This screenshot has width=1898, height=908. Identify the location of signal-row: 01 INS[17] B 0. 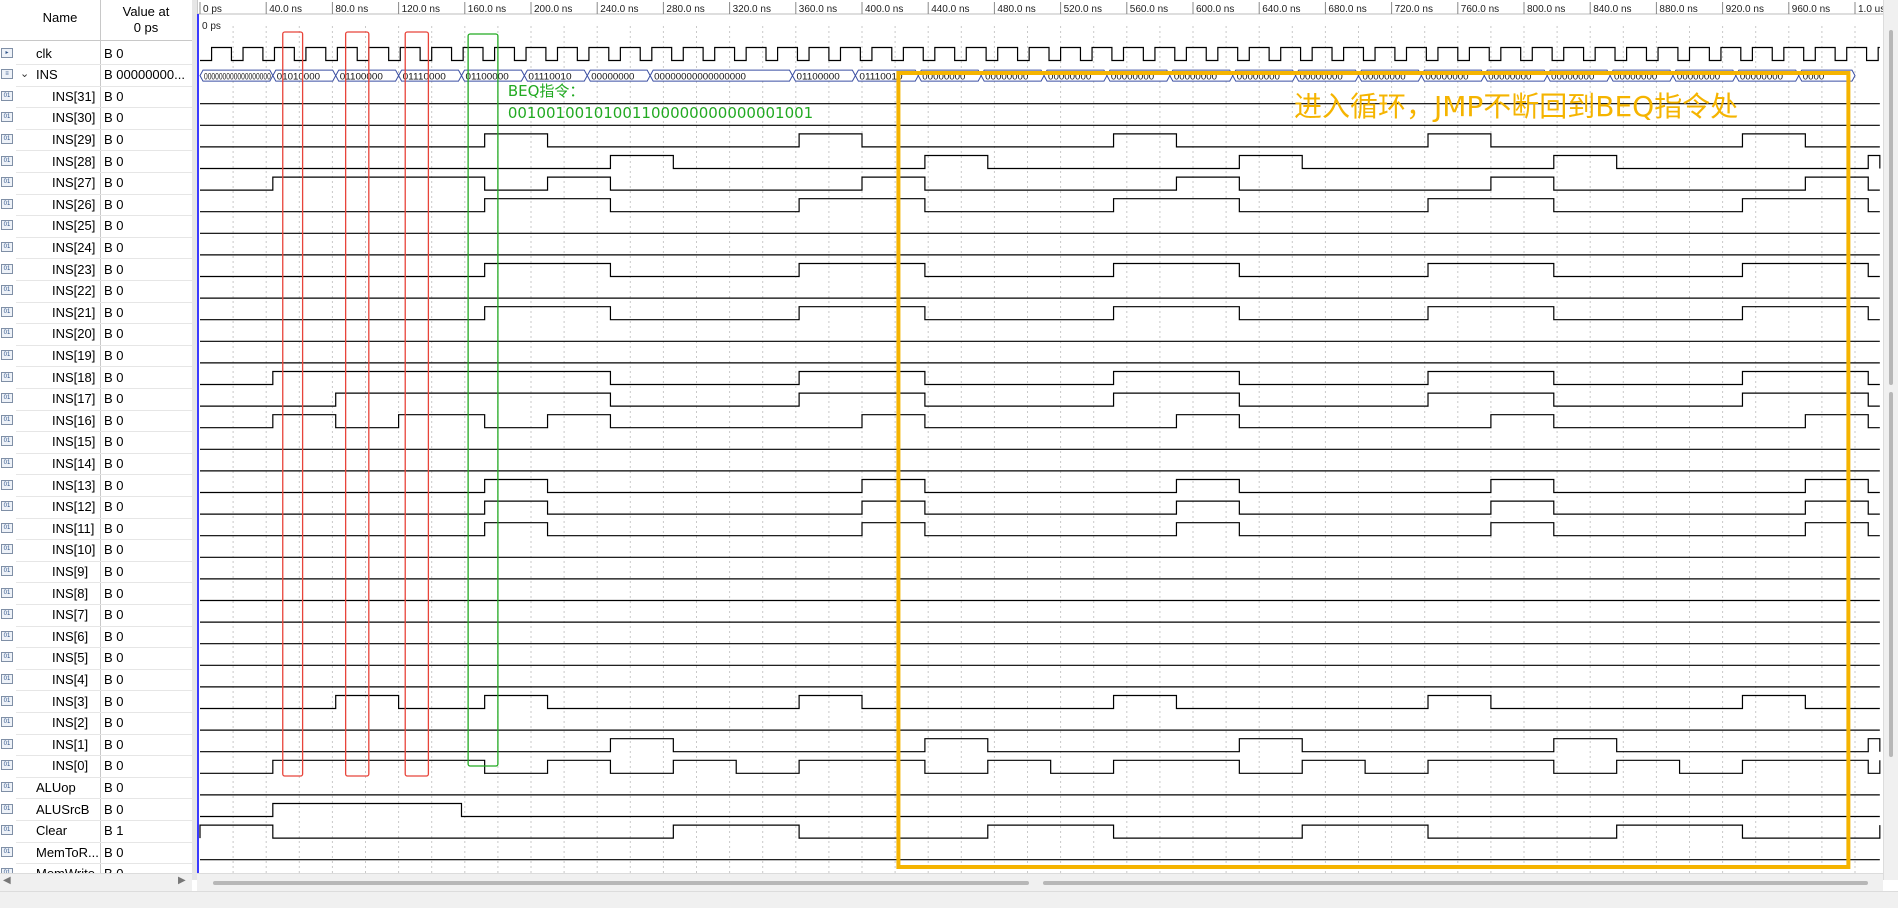
(96, 400).